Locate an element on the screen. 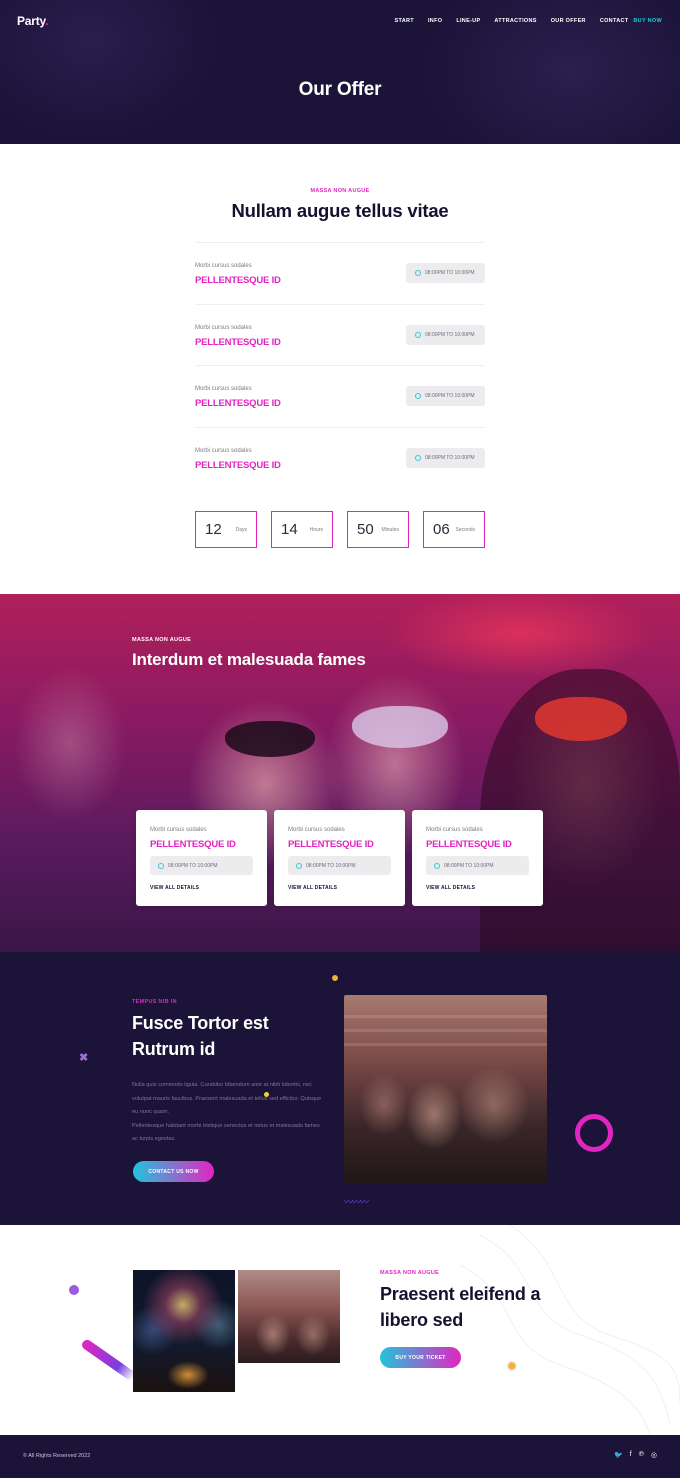 This screenshot has height=1478, width=680. logo-text: Party is located at coordinates (31, 21).